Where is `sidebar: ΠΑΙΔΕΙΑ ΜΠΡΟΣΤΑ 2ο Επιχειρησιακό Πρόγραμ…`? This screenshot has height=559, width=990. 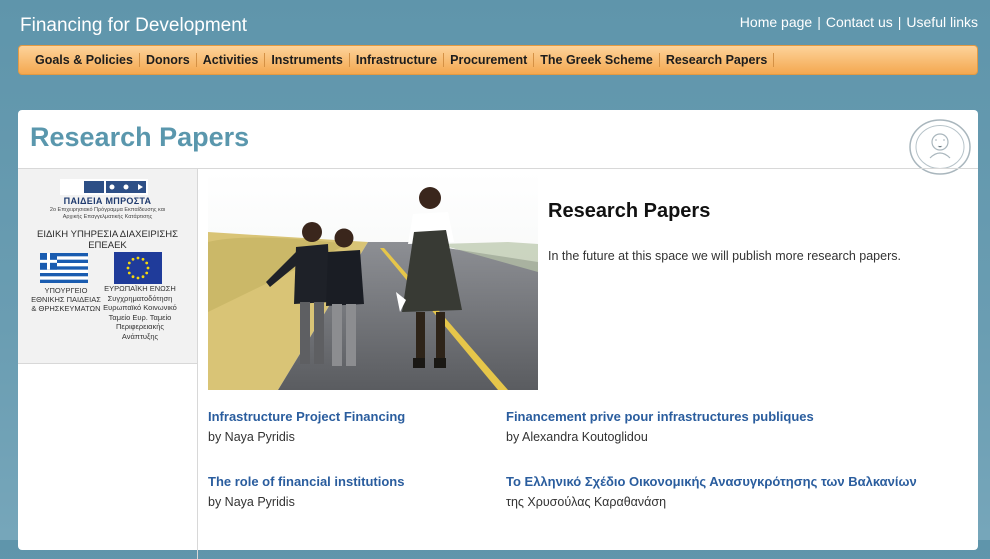
sidebar: ΠΑΙΔΕΙΑ ΜΠΡΟΣΤΑ 2ο Επιχειρησιακό Πρόγραμ… is located at coordinates (108, 364).